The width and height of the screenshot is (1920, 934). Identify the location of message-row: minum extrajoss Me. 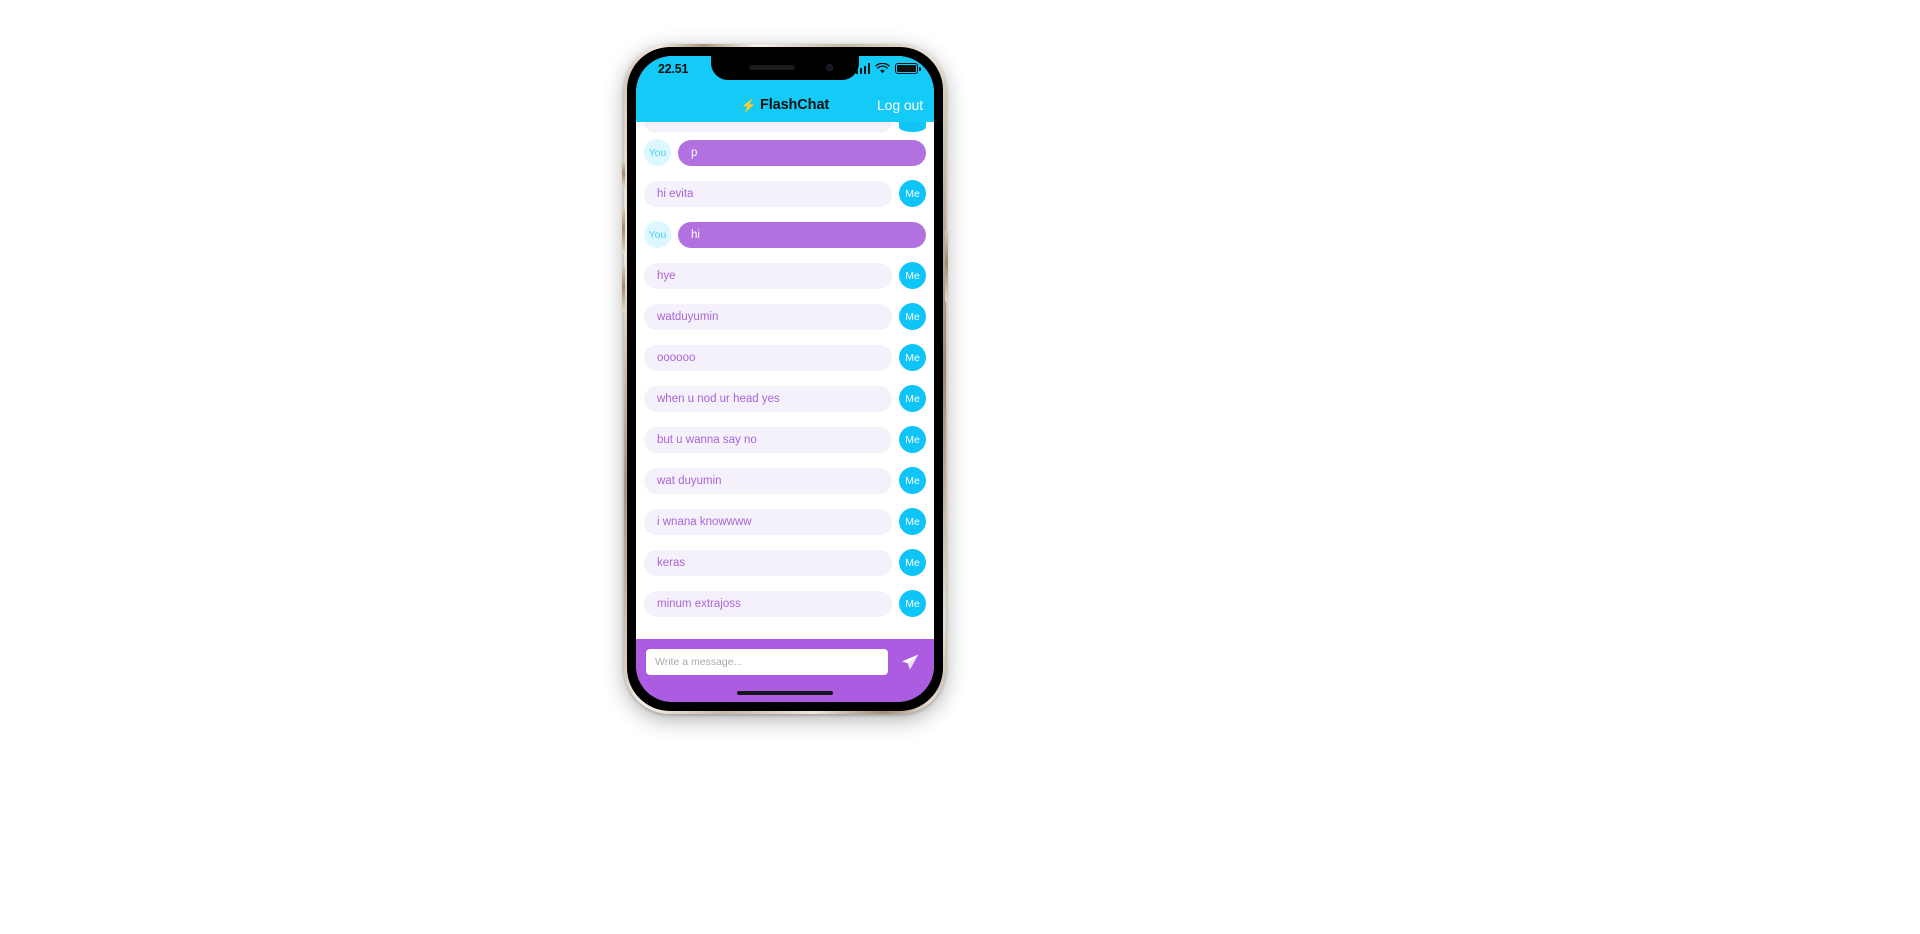
(785, 603).